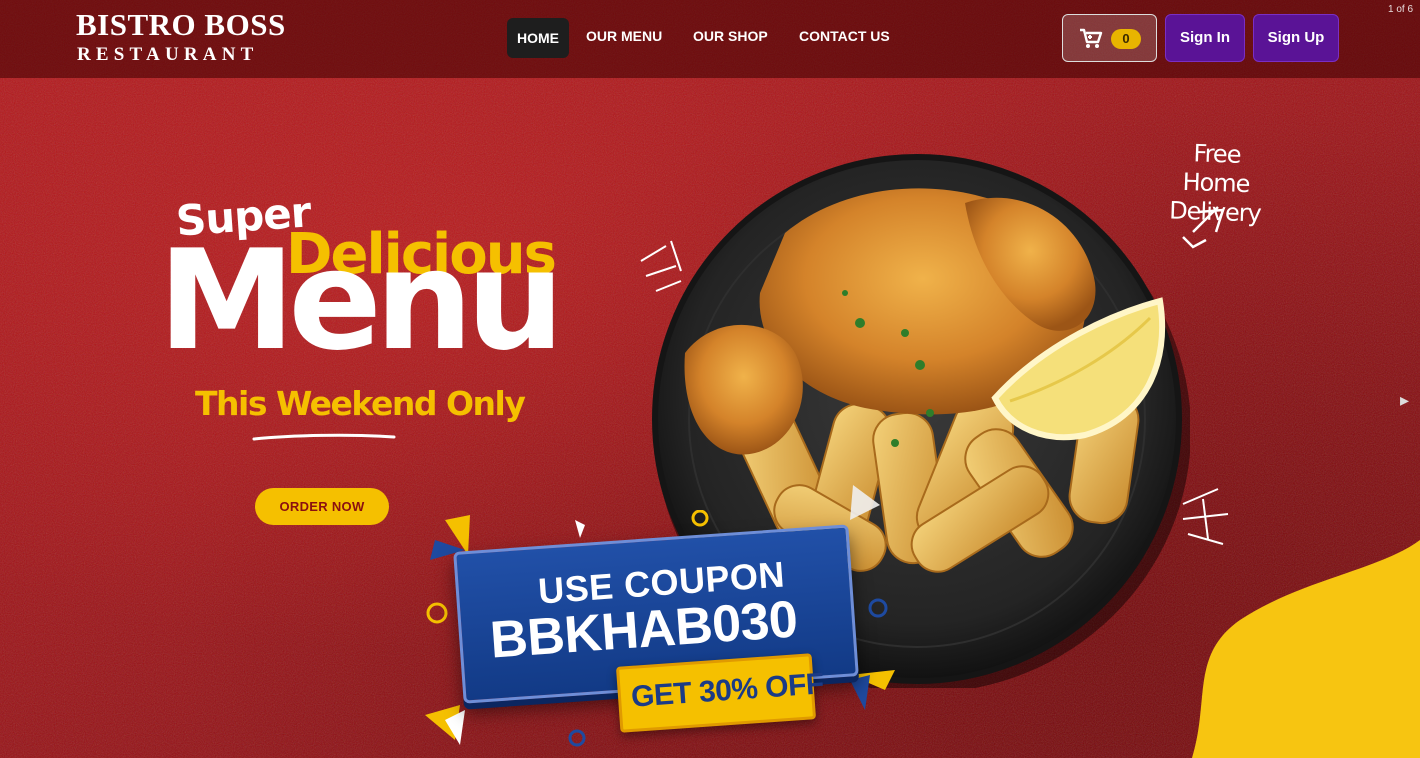  What do you see at coordinates (624, 38) in the screenshot?
I see `nav-our-menu: OUR MENU` at bounding box center [624, 38].